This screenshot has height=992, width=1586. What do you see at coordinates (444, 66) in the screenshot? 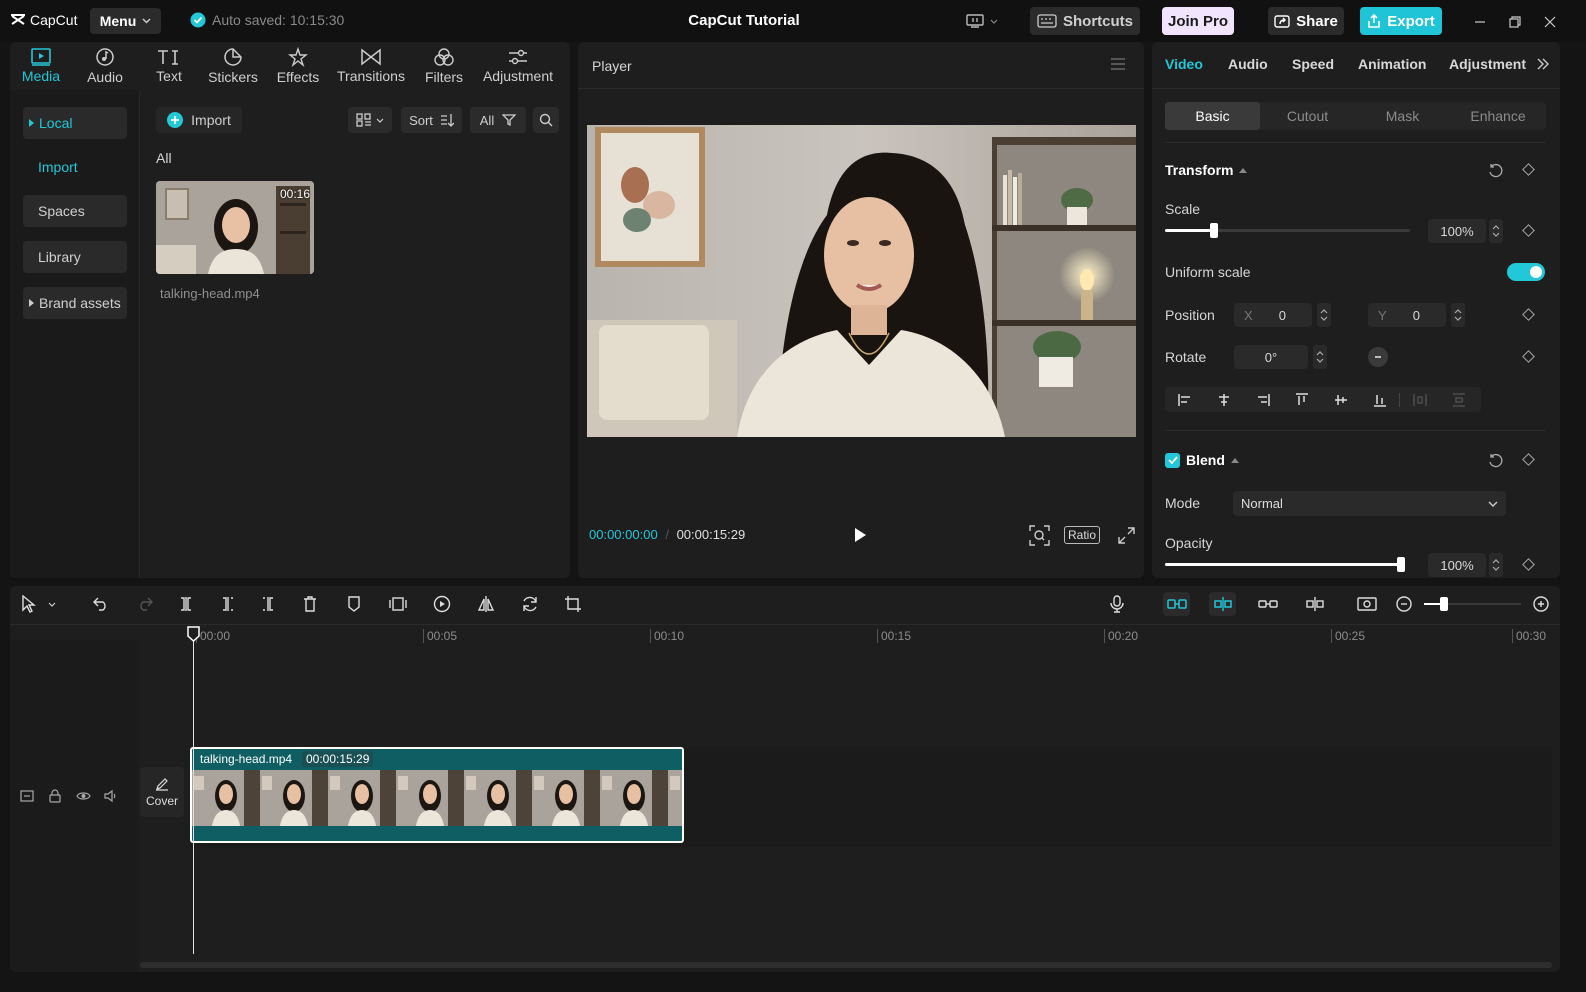
I see `tab-filters: Filters` at bounding box center [444, 66].